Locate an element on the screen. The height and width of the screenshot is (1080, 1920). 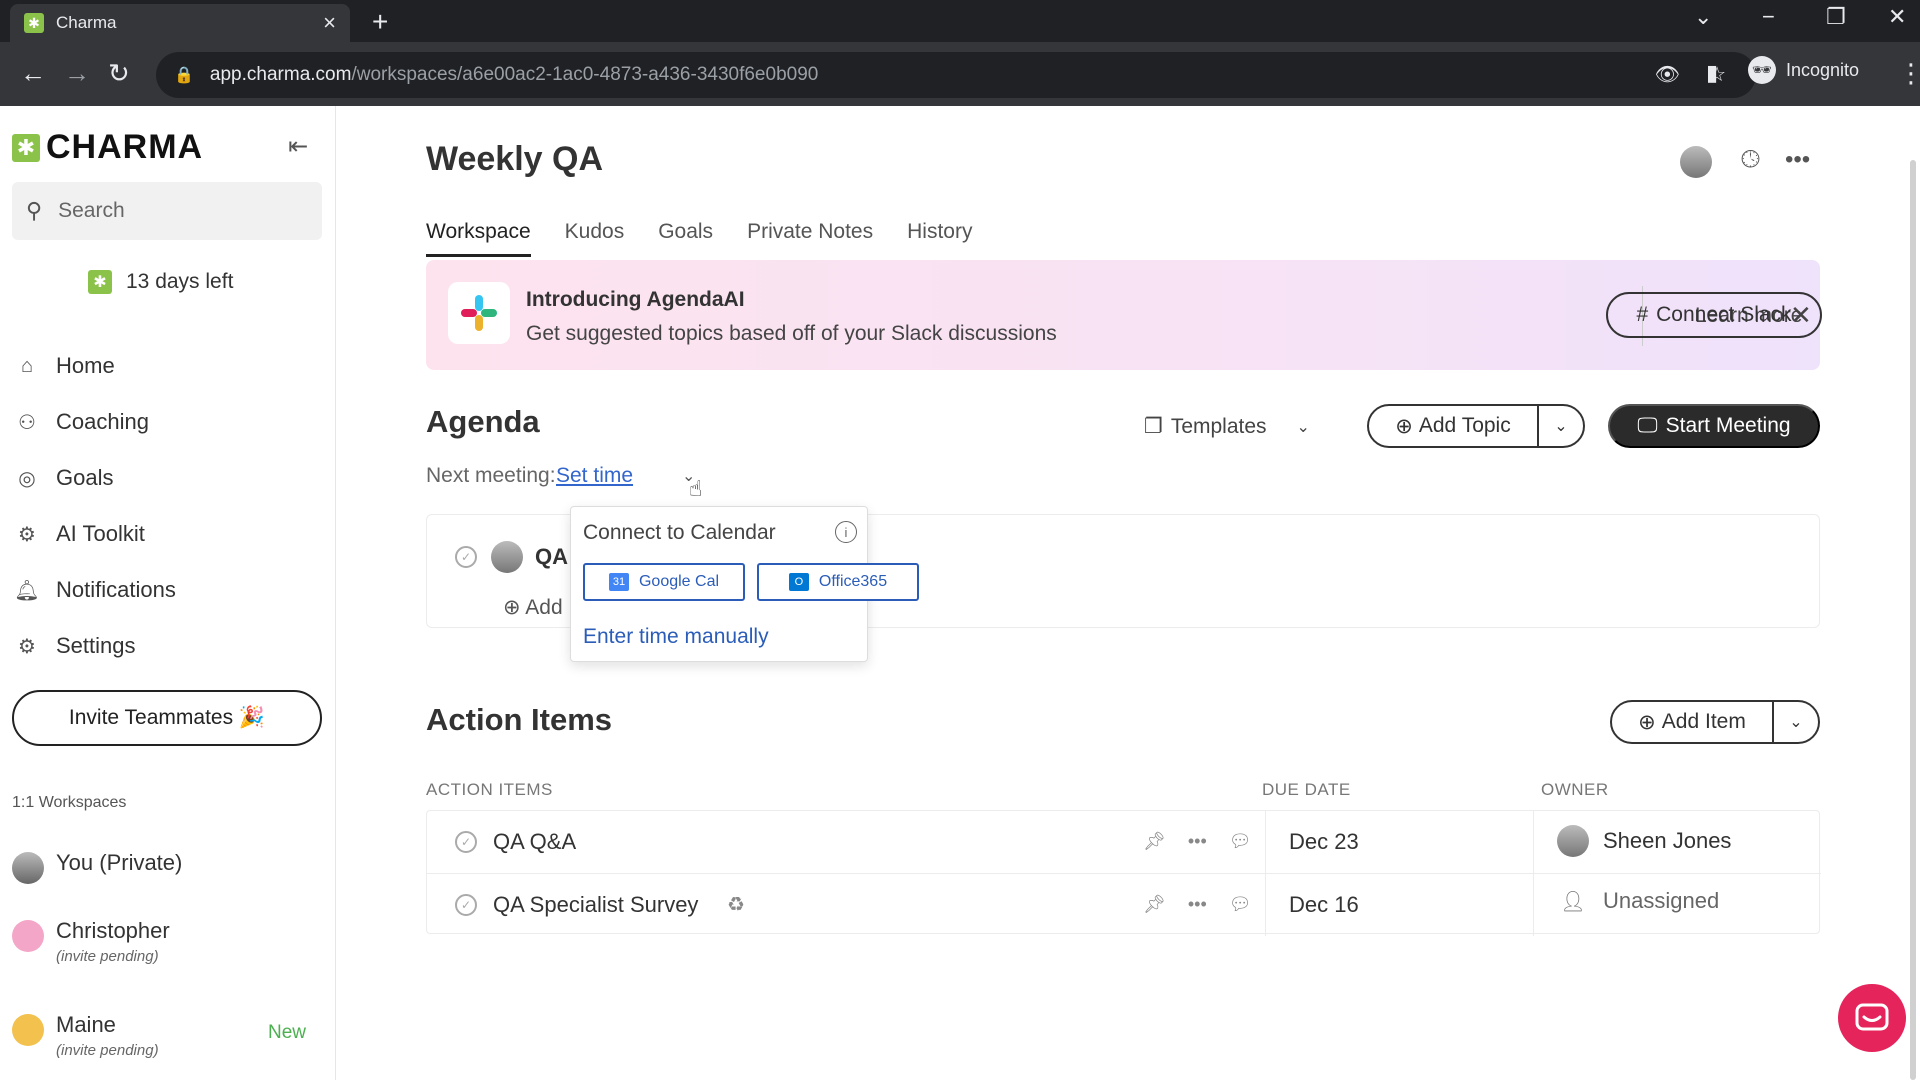
browser-tab: ✱ Charma × is located at coordinates (180, 23).